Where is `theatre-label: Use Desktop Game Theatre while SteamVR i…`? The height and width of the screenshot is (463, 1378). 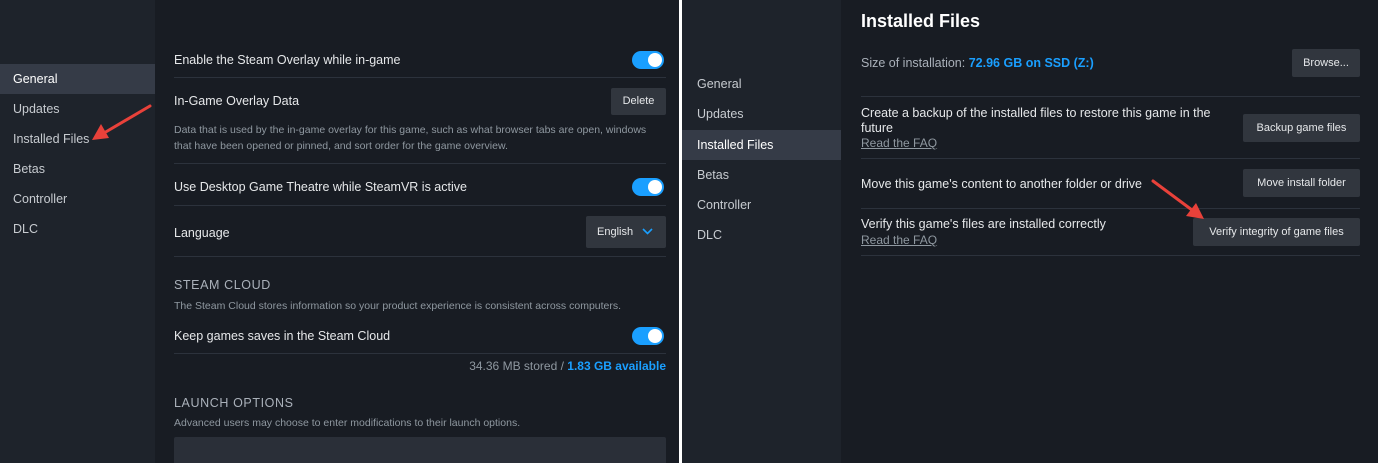
theatre-label: Use Desktop Game Theatre while SteamVR i… is located at coordinates (320, 187).